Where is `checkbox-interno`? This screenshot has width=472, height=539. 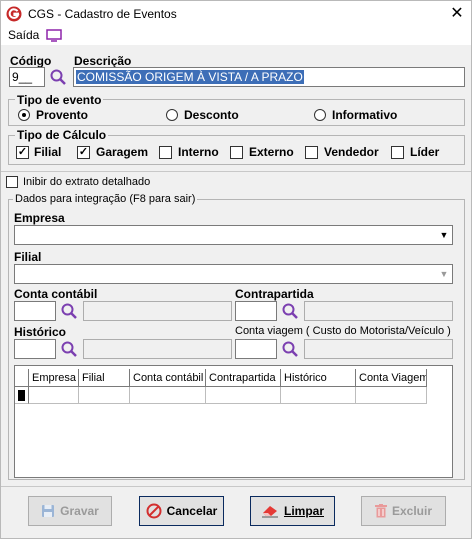
checkbox-interno is located at coordinates (165, 152).